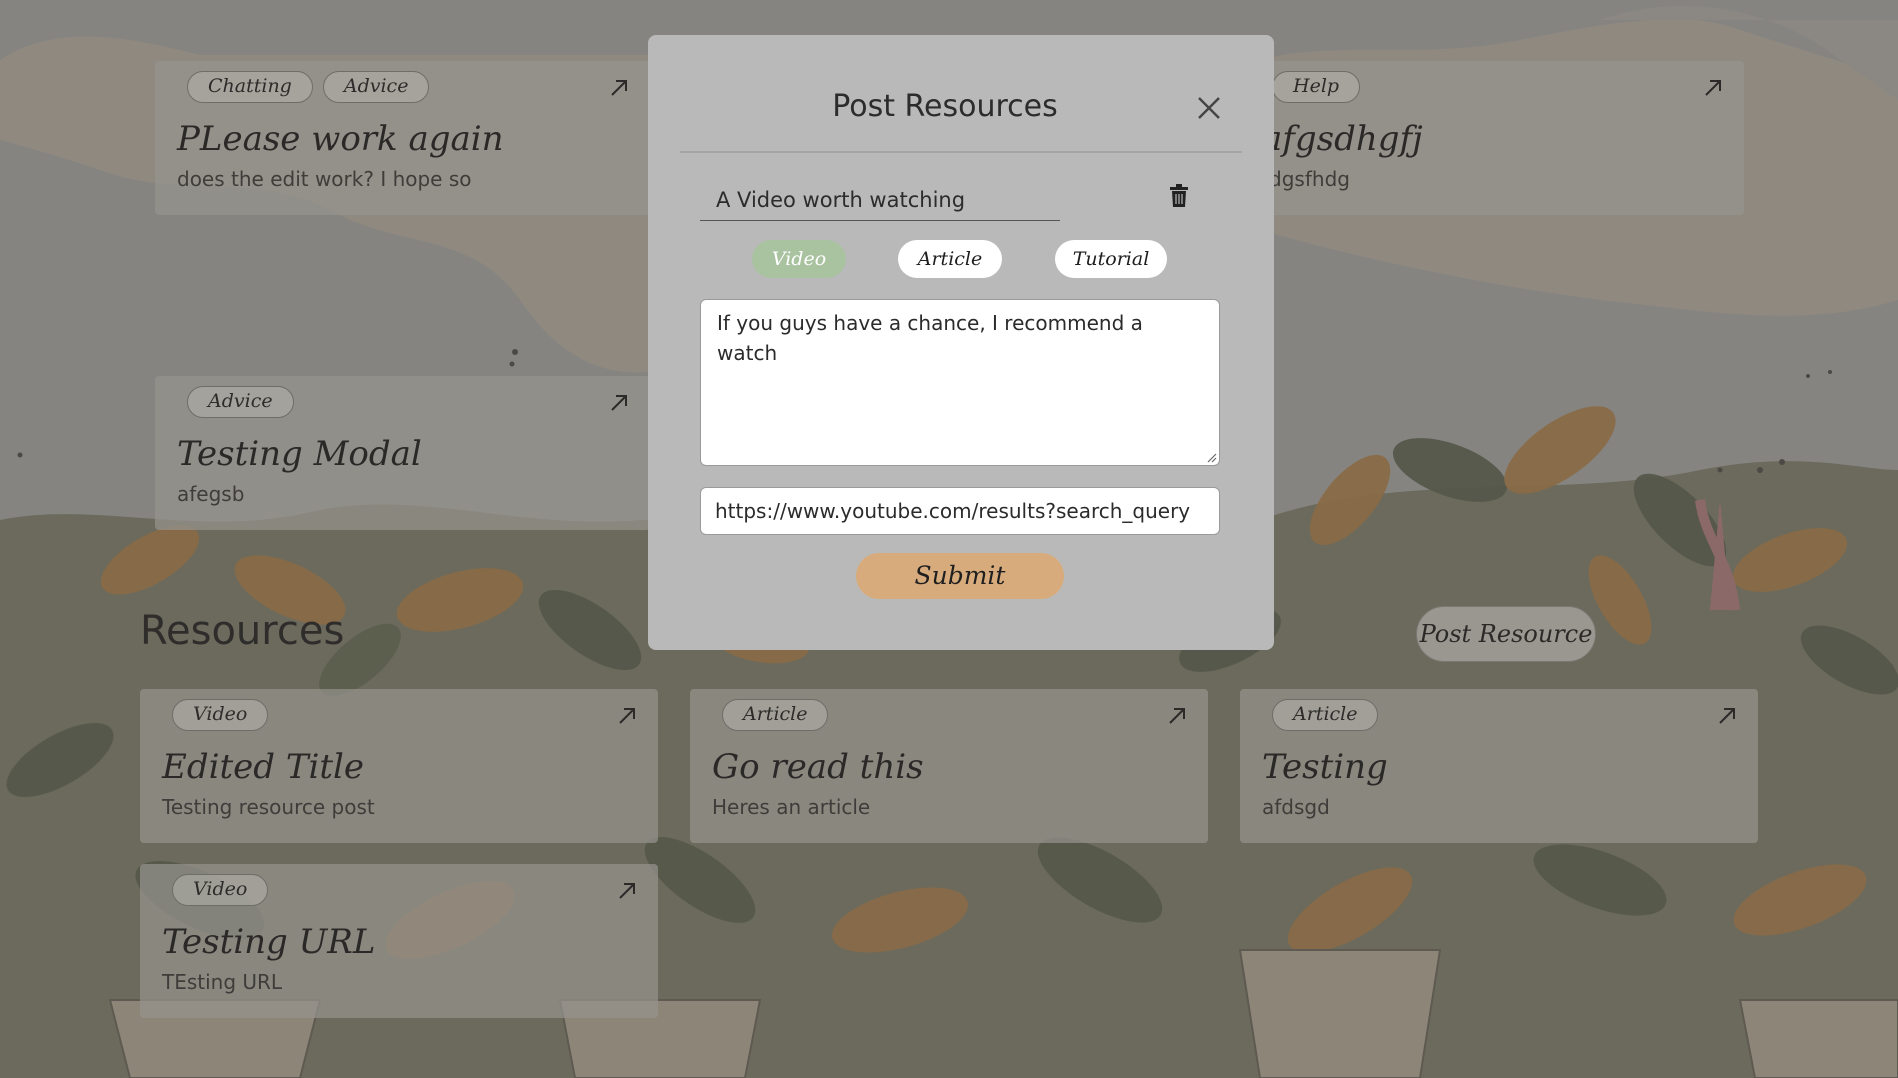  Describe the element at coordinates (950, 259) in the screenshot. I see `type-pill-article: Article` at that location.